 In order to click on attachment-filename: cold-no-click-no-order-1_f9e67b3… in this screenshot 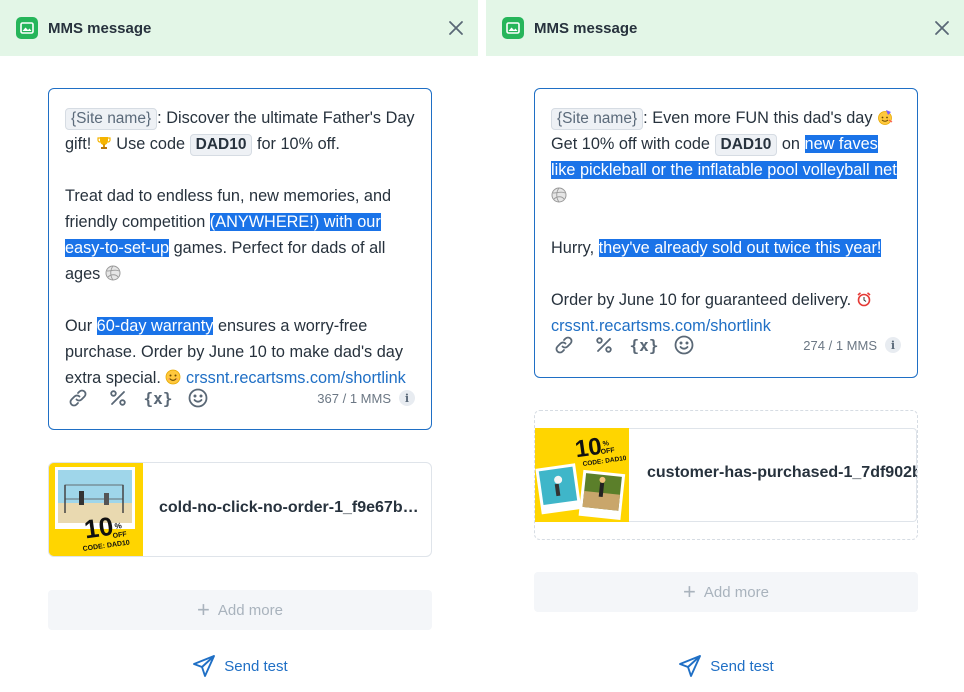, I will do `click(291, 507)`.